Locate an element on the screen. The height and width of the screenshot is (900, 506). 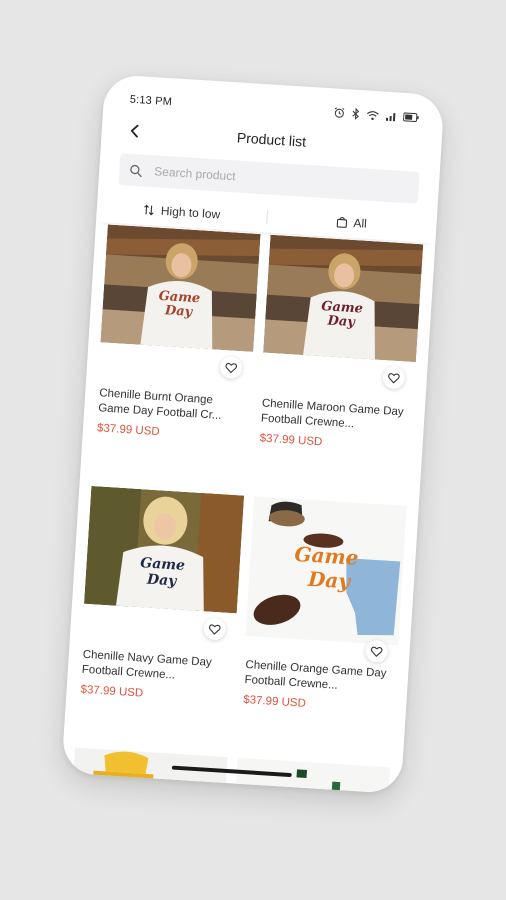
page-title: Product list is located at coordinates (271, 139).